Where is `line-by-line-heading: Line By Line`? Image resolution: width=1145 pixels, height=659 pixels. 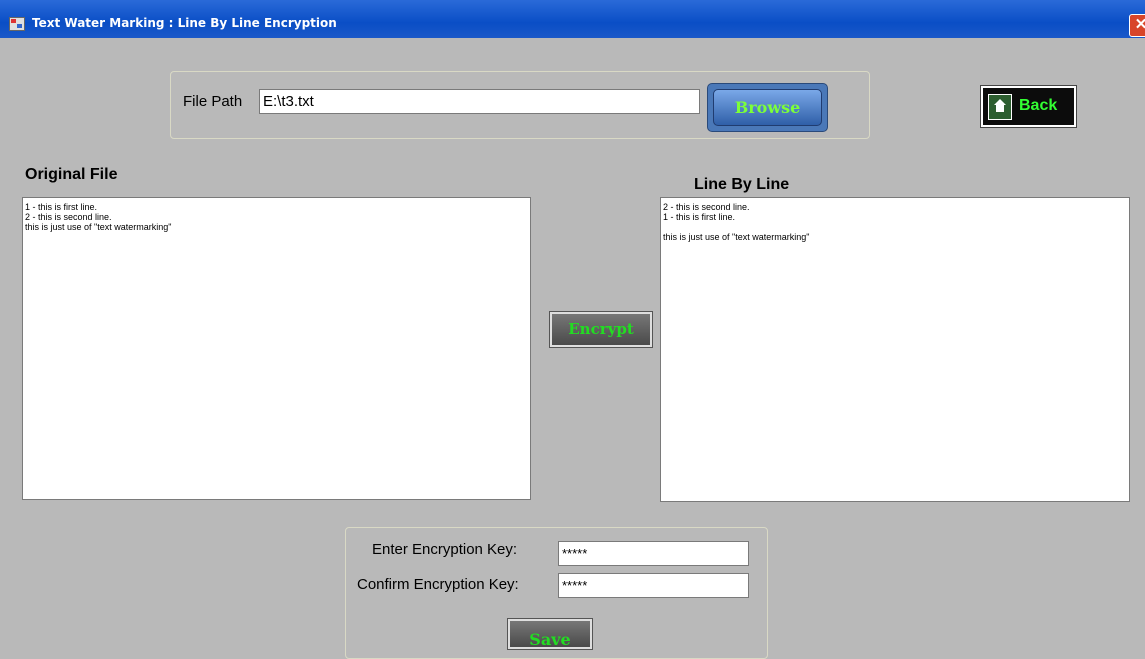
line-by-line-heading: Line By Line is located at coordinates (742, 184).